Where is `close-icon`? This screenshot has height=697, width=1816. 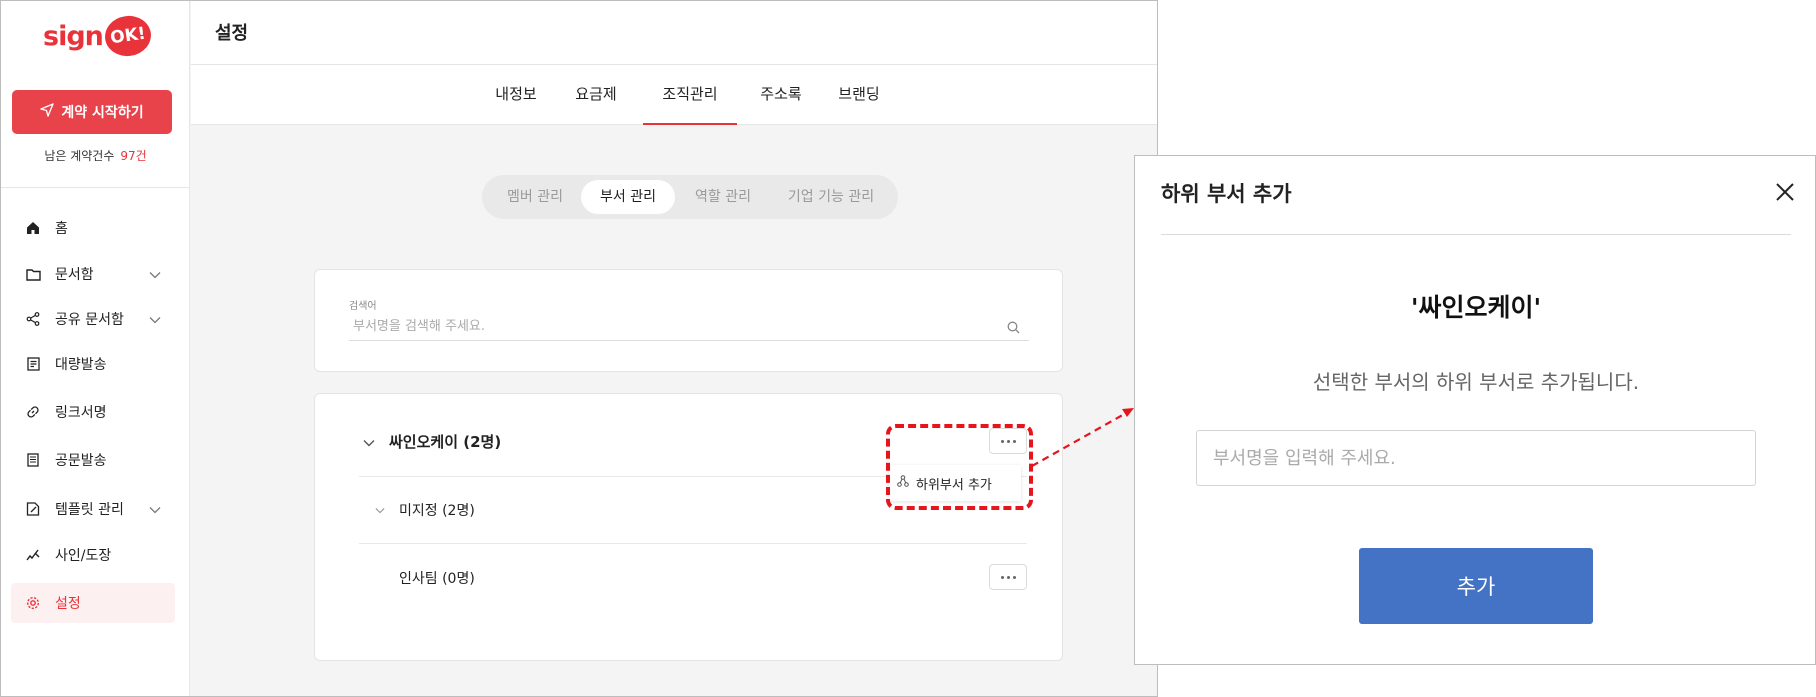 close-icon is located at coordinates (1785, 194).